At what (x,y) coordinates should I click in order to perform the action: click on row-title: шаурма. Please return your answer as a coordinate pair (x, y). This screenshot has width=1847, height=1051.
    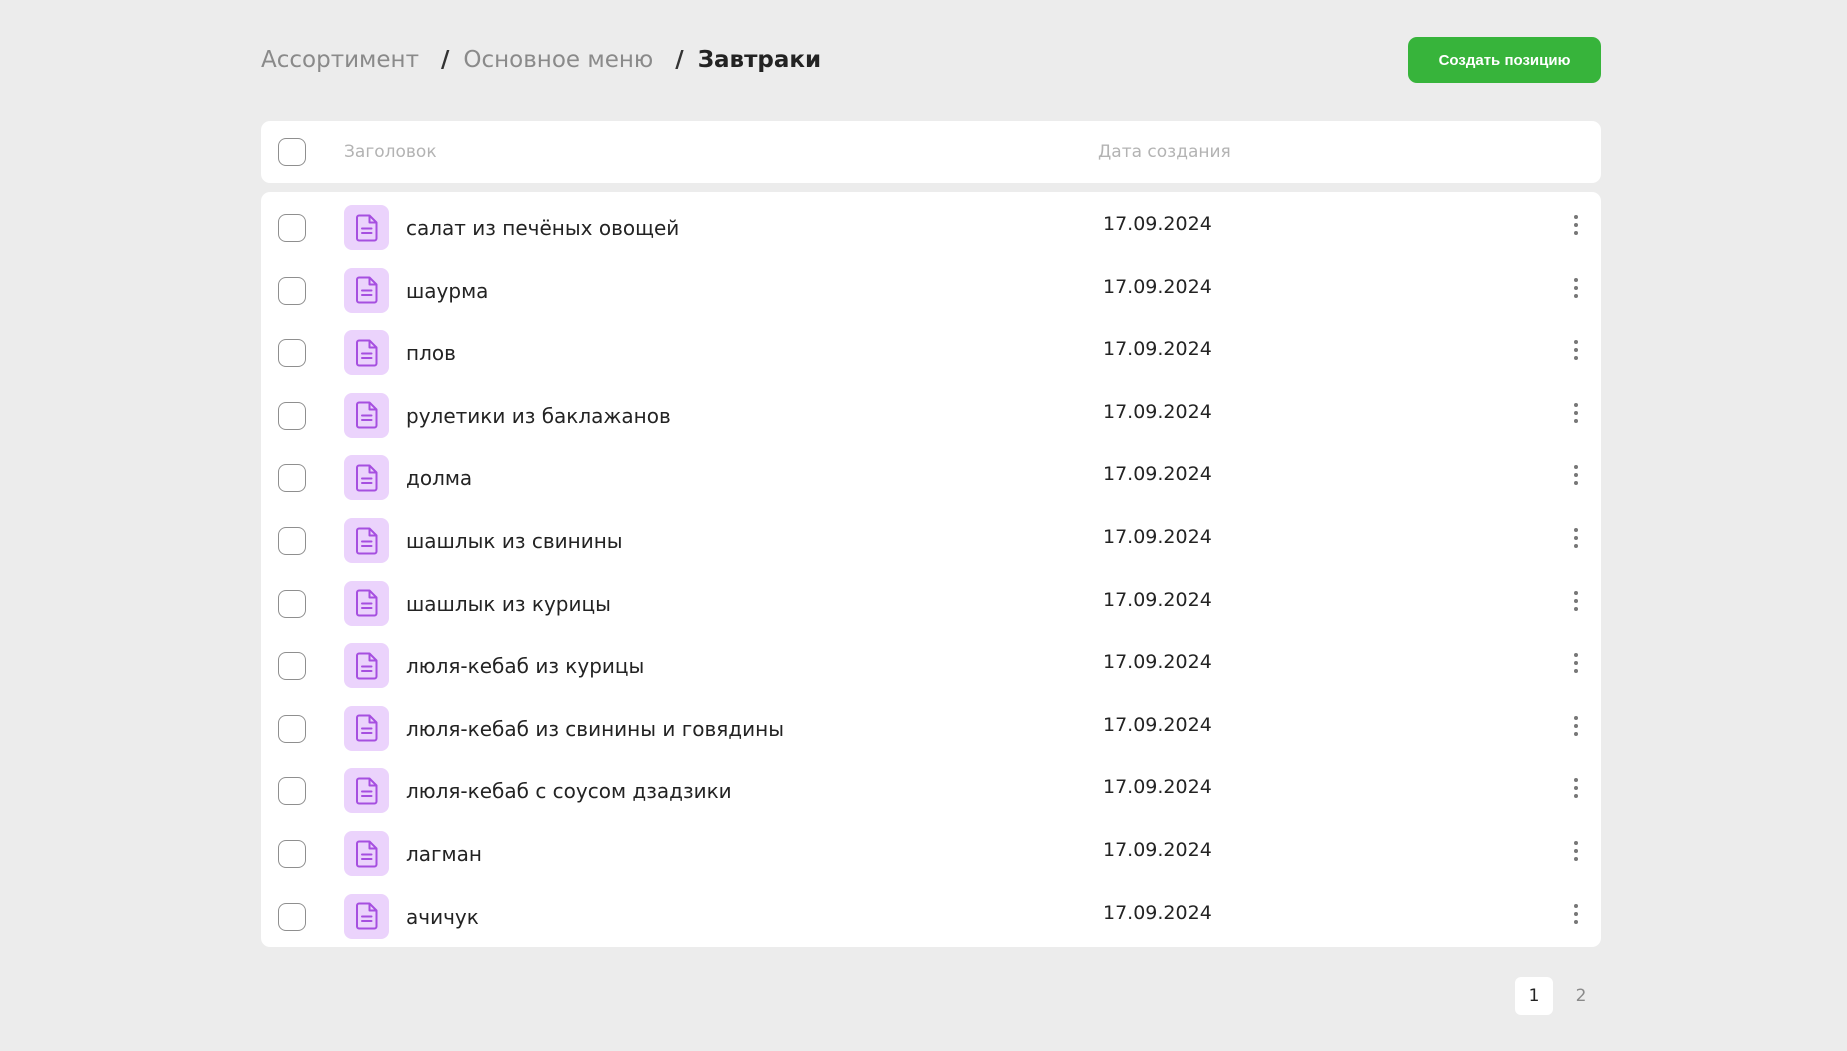
    Looking at the image, I should click on (447, 291).